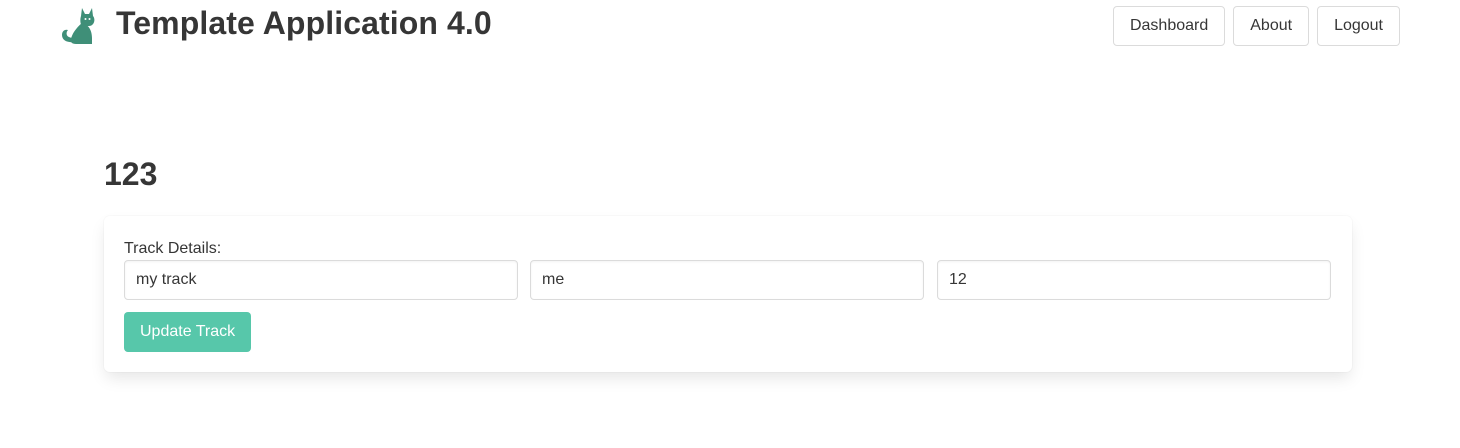 This screenshot has width=1460, height=448. Describe the element at coordinates (321, 280) in the screenshot. I see `track-name-input` at that location.